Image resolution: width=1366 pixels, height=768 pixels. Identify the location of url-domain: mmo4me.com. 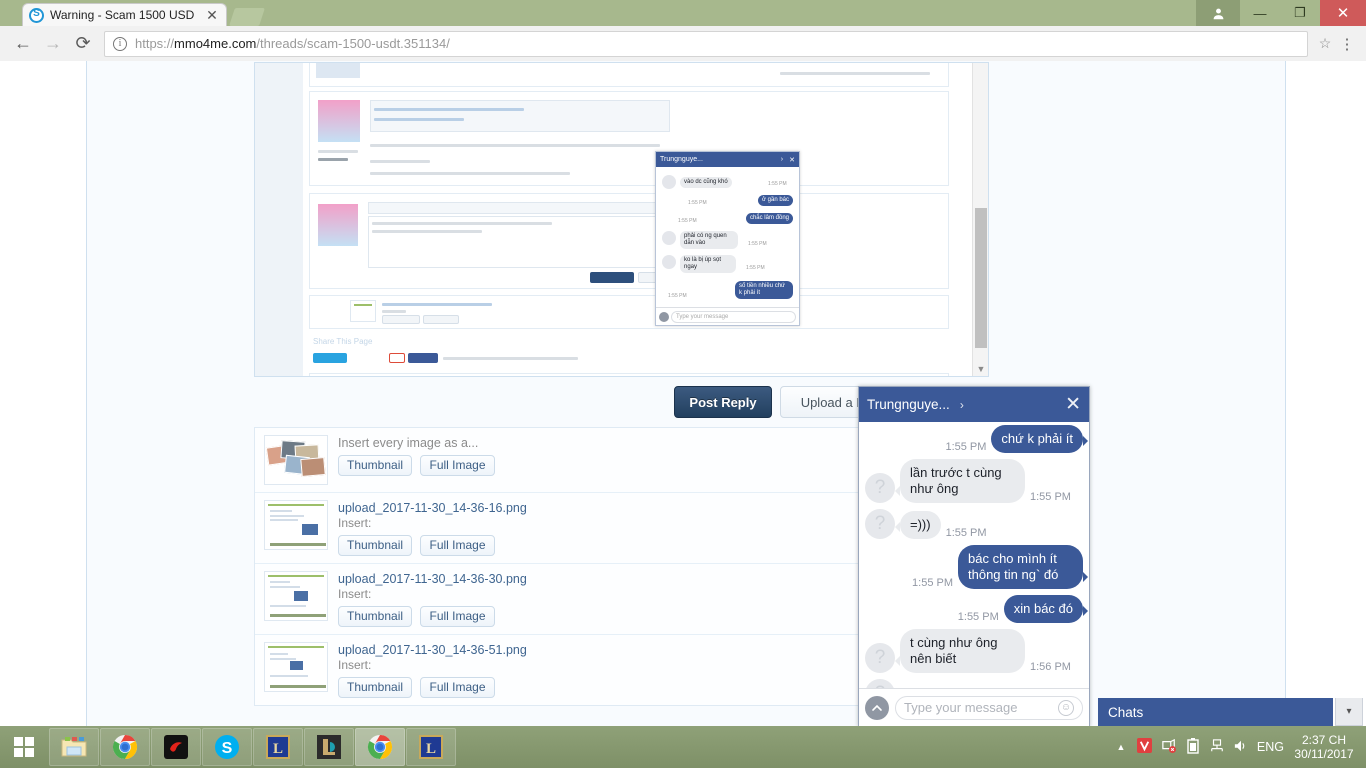
(215, 43).